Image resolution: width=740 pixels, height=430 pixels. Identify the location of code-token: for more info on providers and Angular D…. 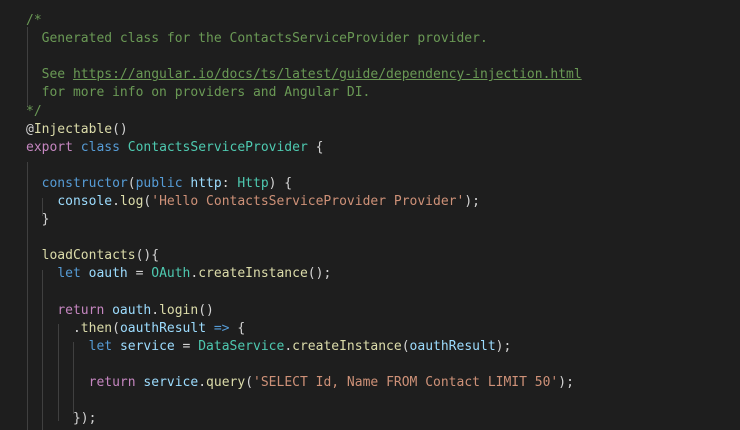
(198, 93).